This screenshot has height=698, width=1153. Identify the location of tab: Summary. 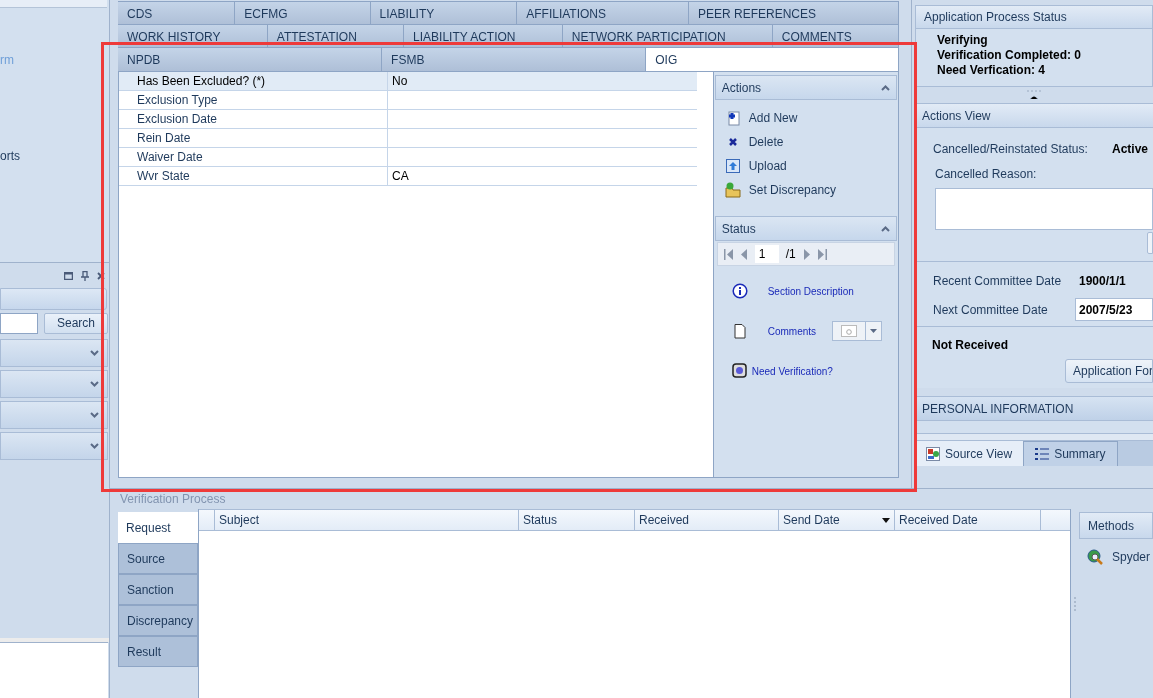
(1071, 453).